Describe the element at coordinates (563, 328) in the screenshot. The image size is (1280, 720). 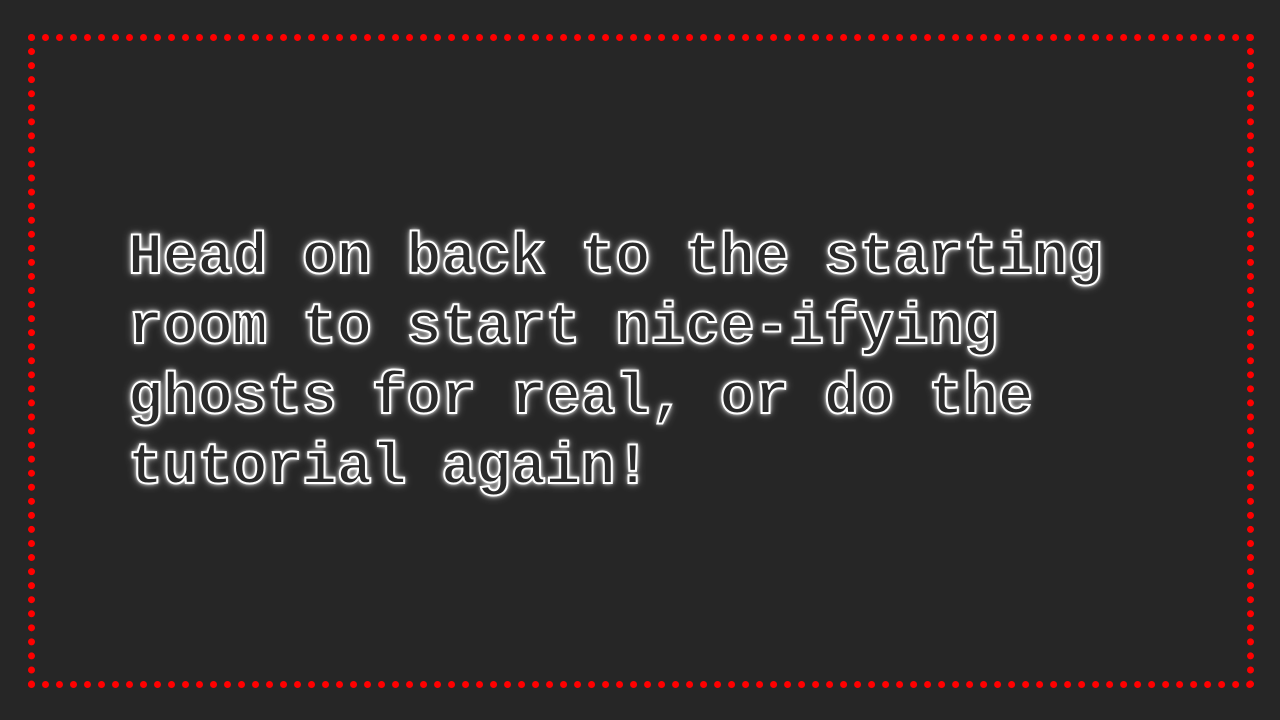
I see `dialog-line-2: room to start nice-ifying` at that location.